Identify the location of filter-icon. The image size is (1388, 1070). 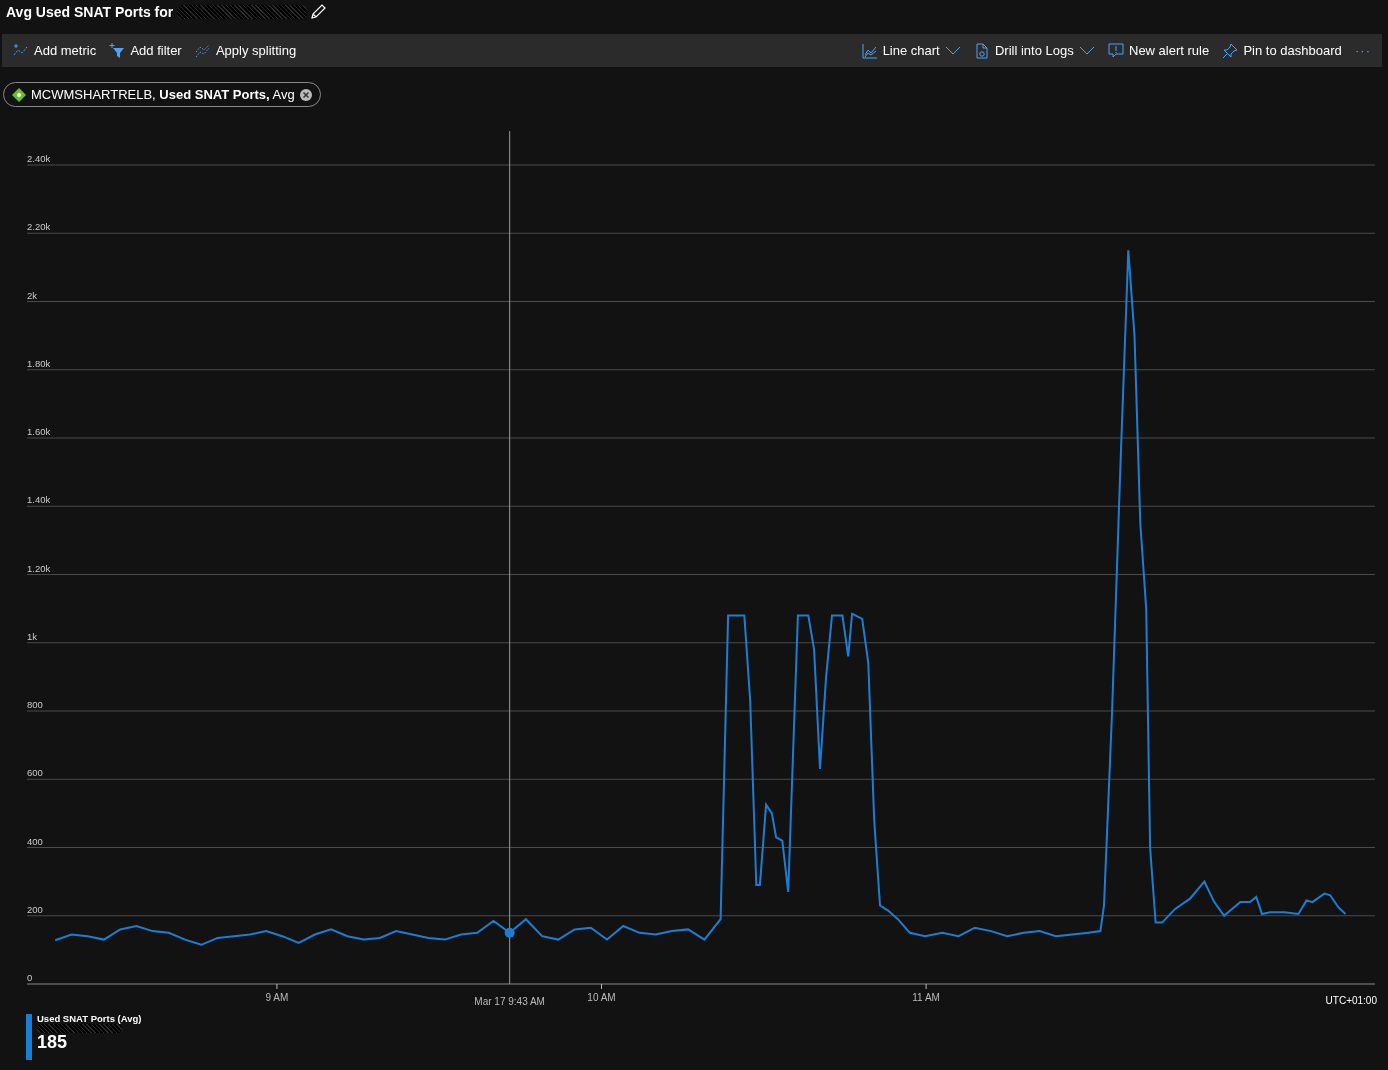
(117, 50).